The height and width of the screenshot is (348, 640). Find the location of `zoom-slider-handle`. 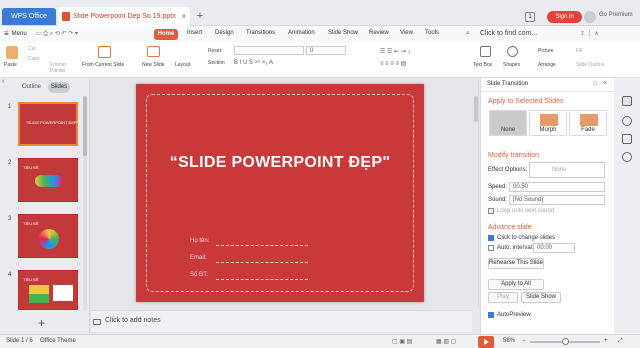

zoom-slider-handle is located at coordinates (565, 341).